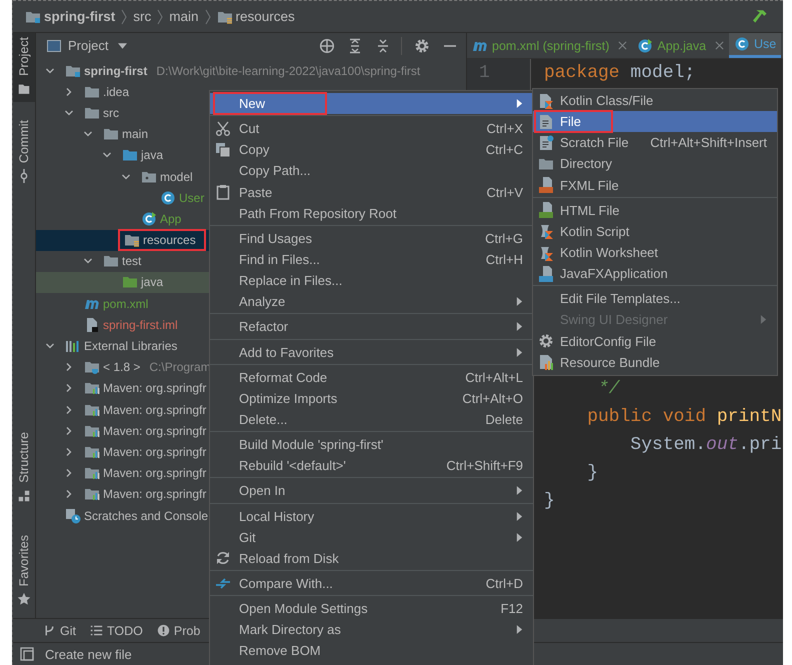  I want to click on tree-item-label: resources, so click(169, 240).